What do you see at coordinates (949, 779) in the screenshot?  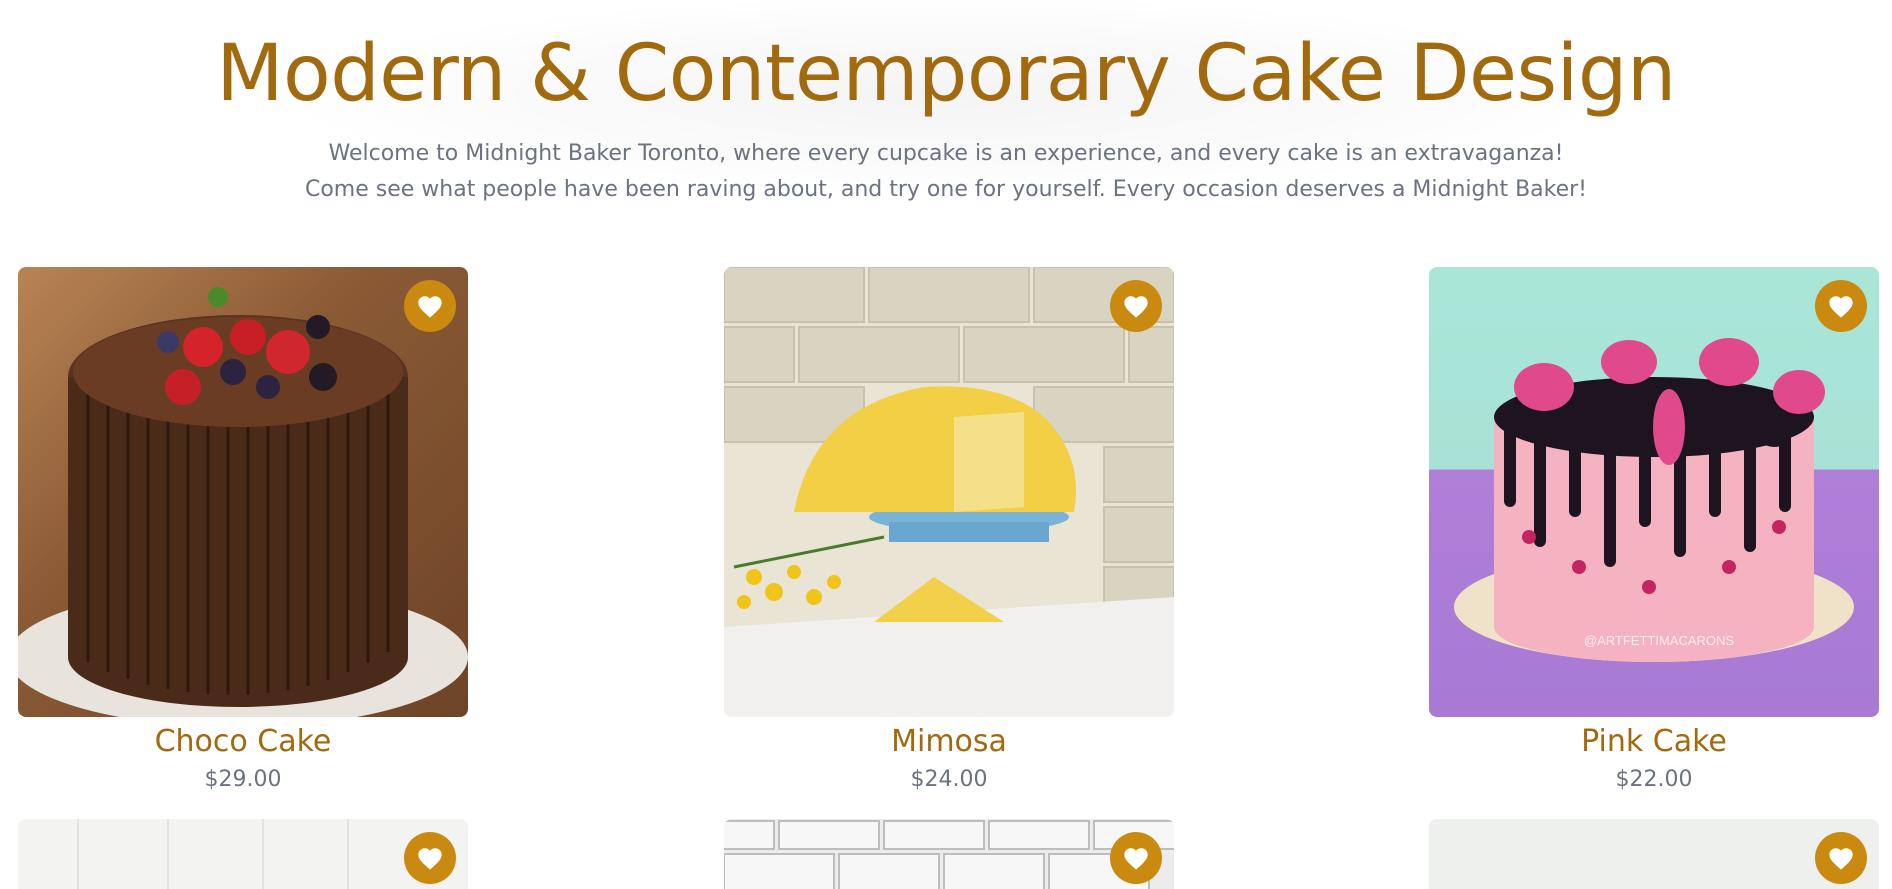 I see `product-price: $24.00` at bounding box center [949, 779].